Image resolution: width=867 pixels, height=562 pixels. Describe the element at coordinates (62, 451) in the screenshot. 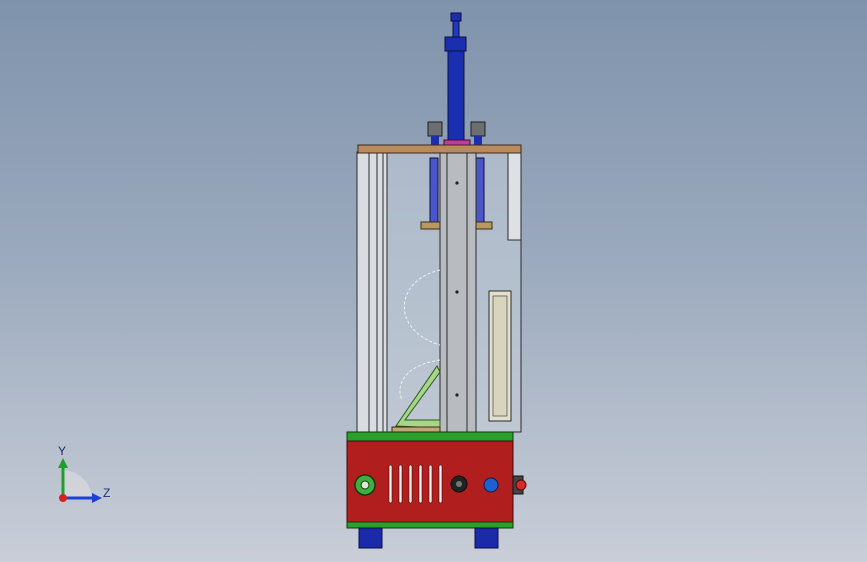

I see `triad-y-label: Y` at that location.